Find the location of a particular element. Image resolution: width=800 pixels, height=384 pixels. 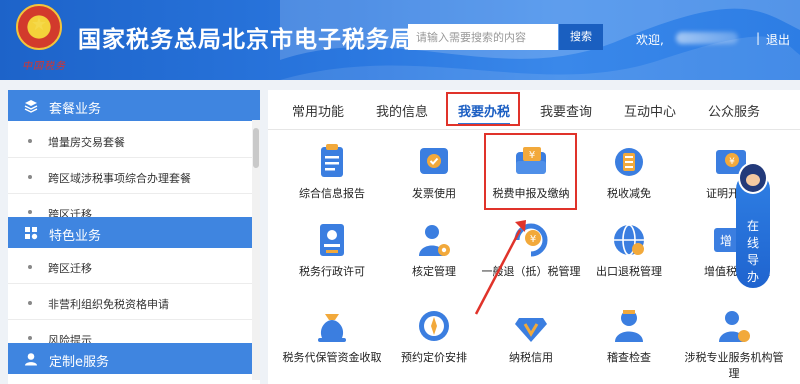

agency-icon is located at coordinates (734, 326).